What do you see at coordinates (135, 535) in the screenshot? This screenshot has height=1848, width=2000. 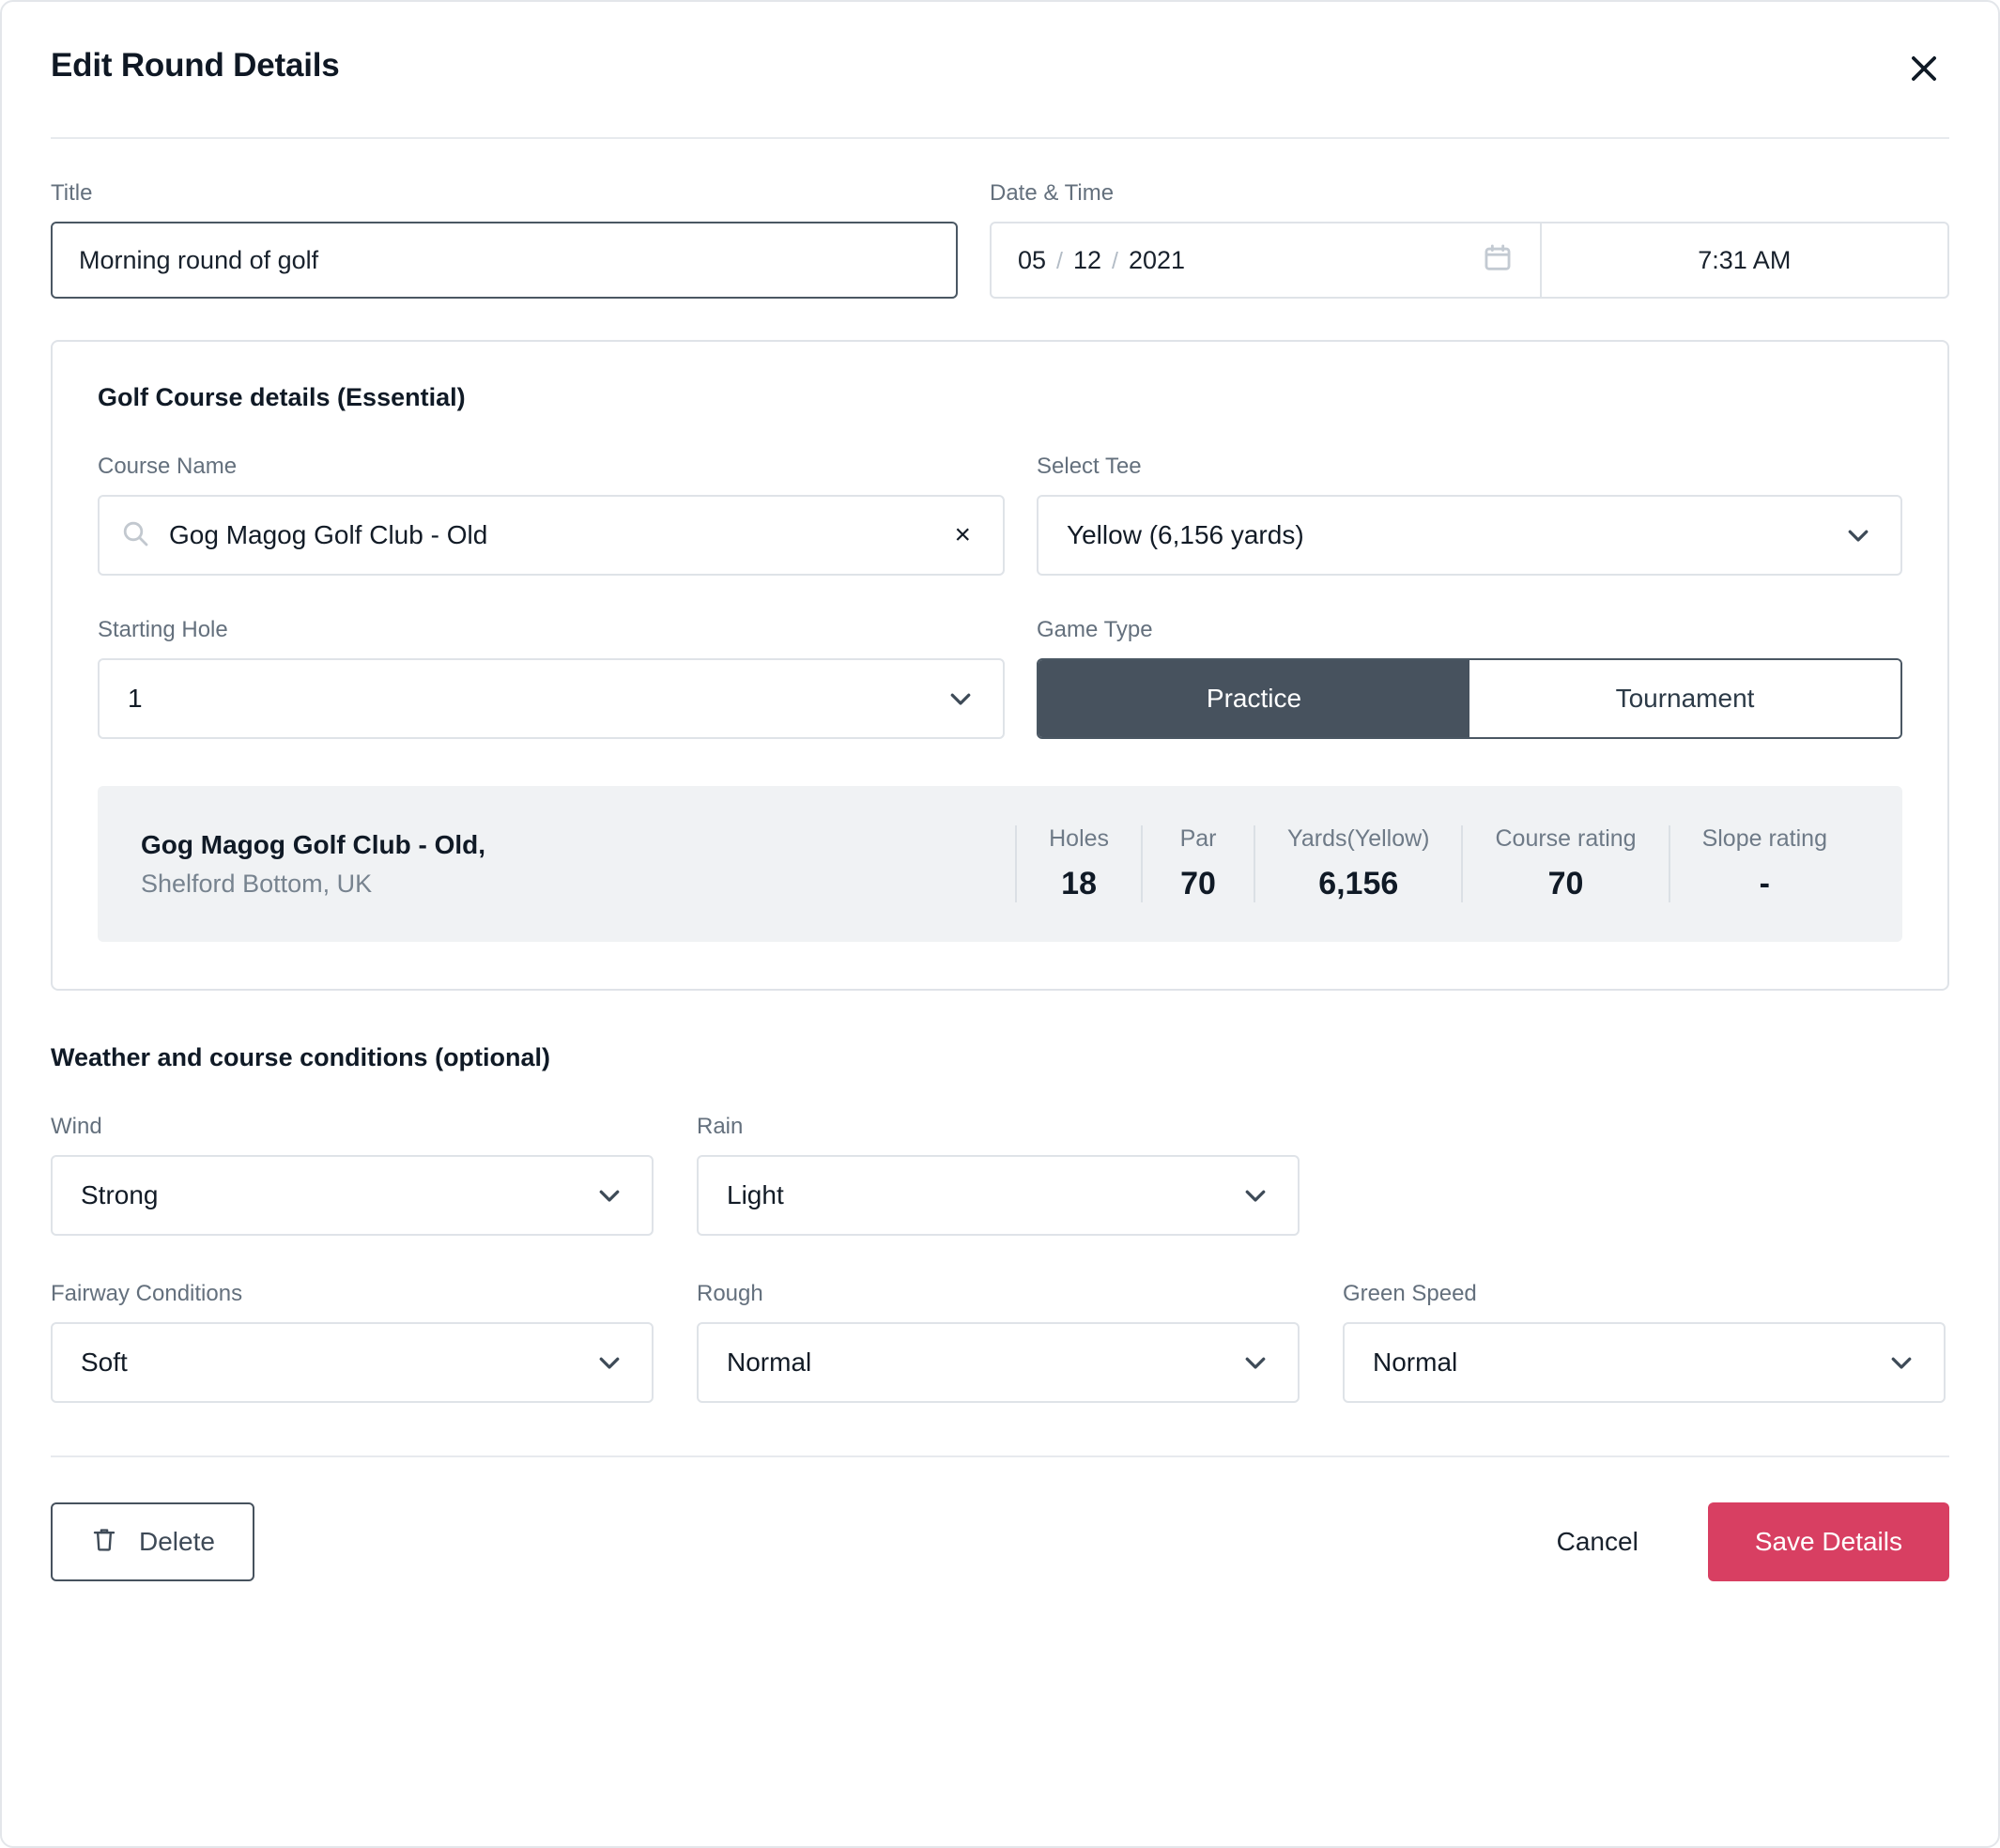 I see `search-icon` at bounding box center [135, 535].